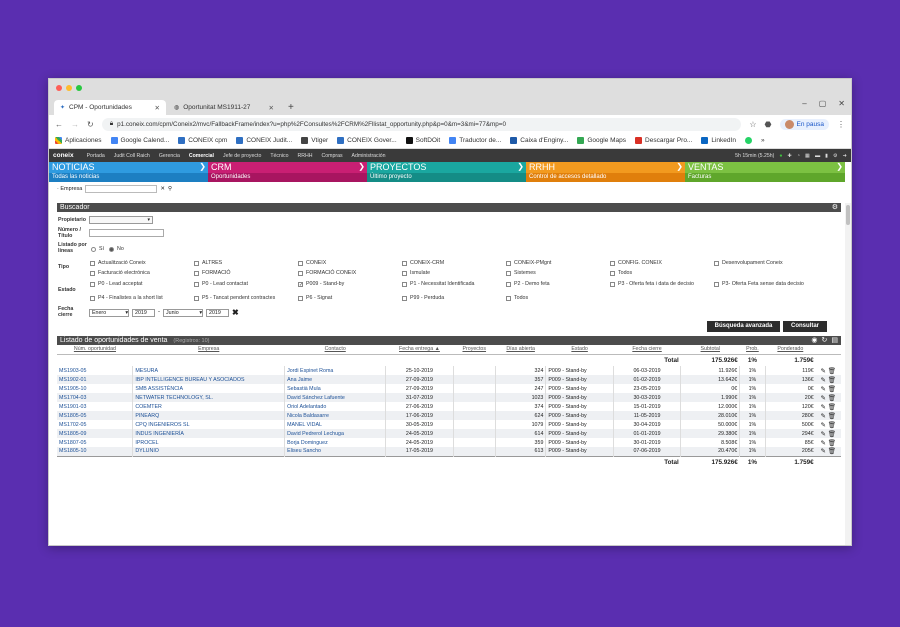 The height and width of the screenshot is (627, 900). I want to click on close-window-button, so click(59, 87).